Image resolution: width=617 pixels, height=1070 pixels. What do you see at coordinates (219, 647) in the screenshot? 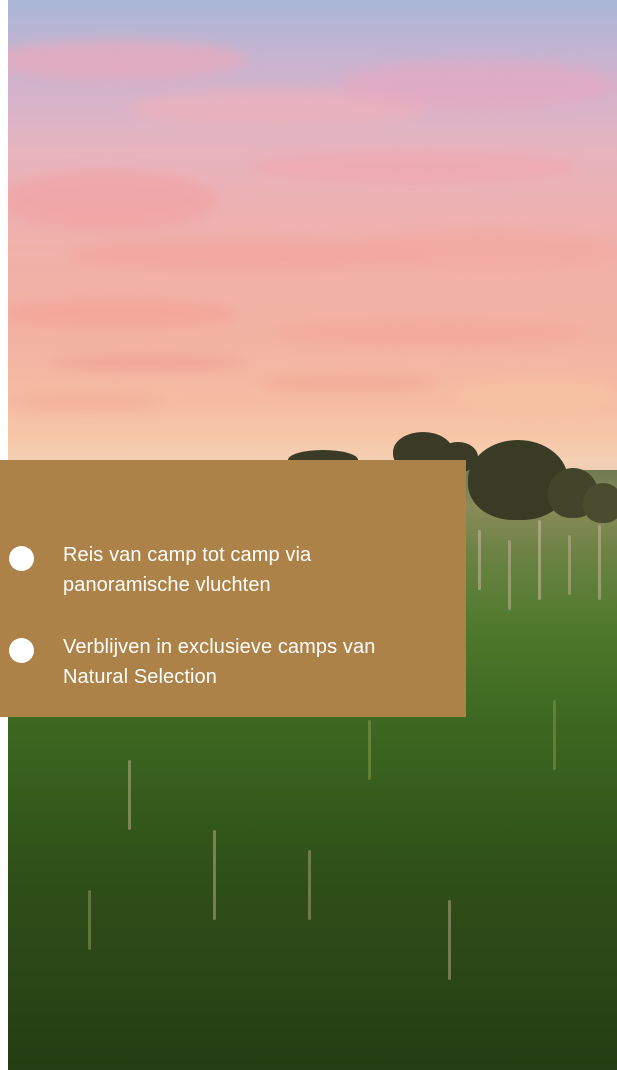
I see `feature-text-line: Verblijven in exclusieve camps van` at bounding box center [219, 647].